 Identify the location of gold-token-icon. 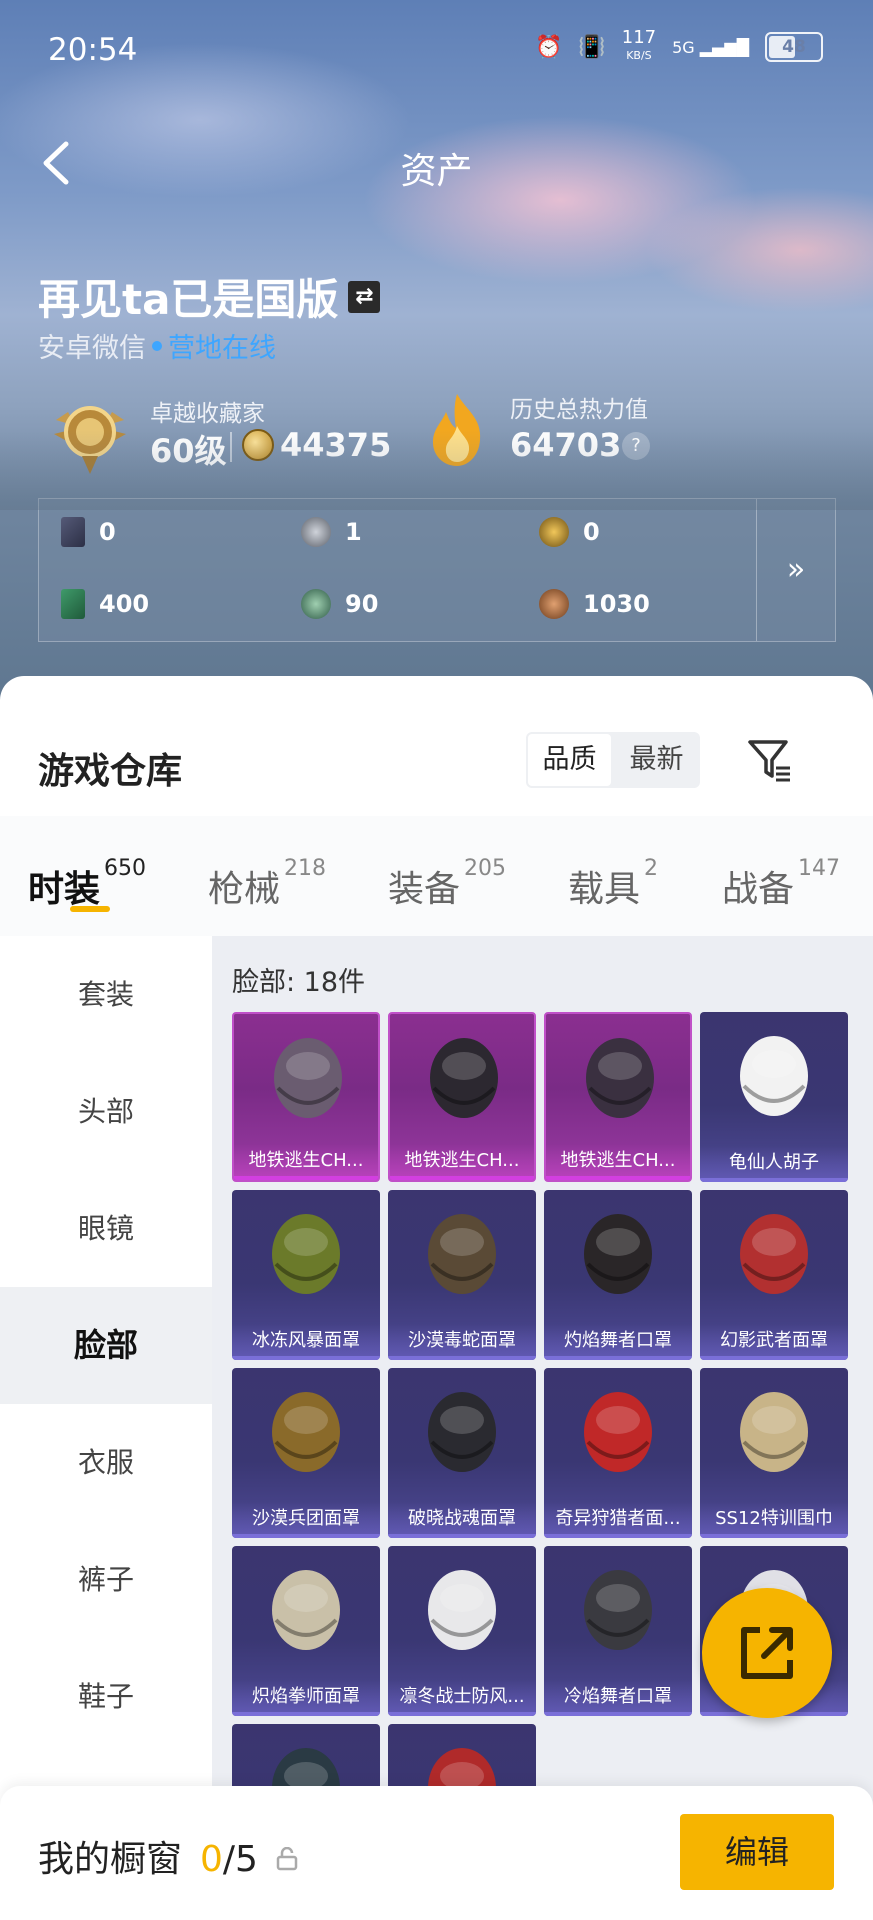
(554, 532).